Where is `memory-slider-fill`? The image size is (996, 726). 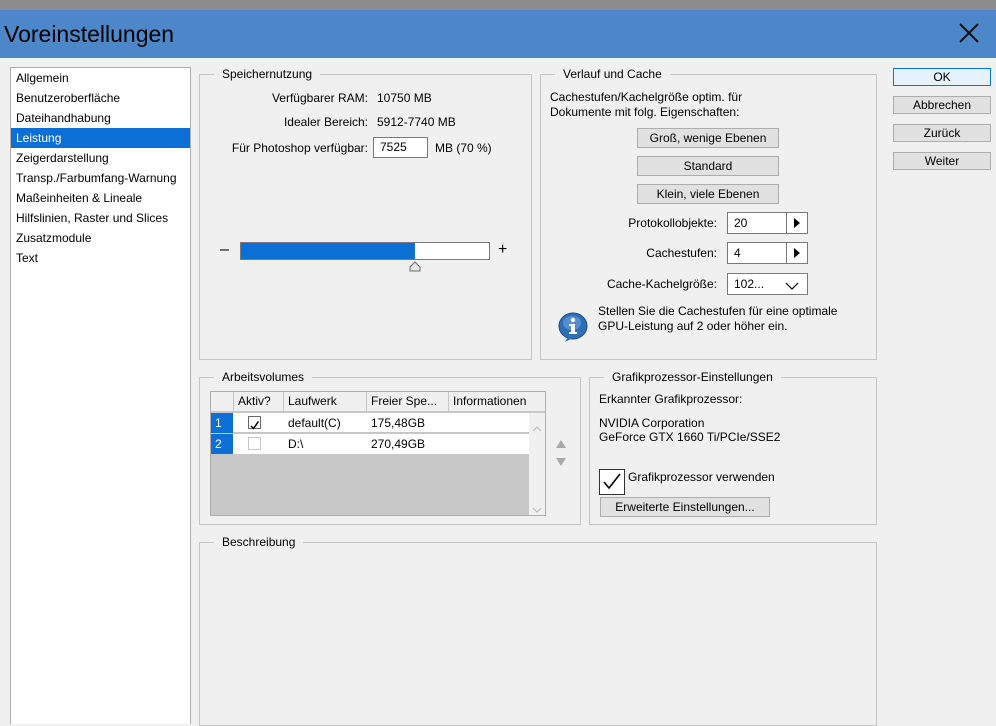
memory-slider-fill is located at coordinates (328, 251).